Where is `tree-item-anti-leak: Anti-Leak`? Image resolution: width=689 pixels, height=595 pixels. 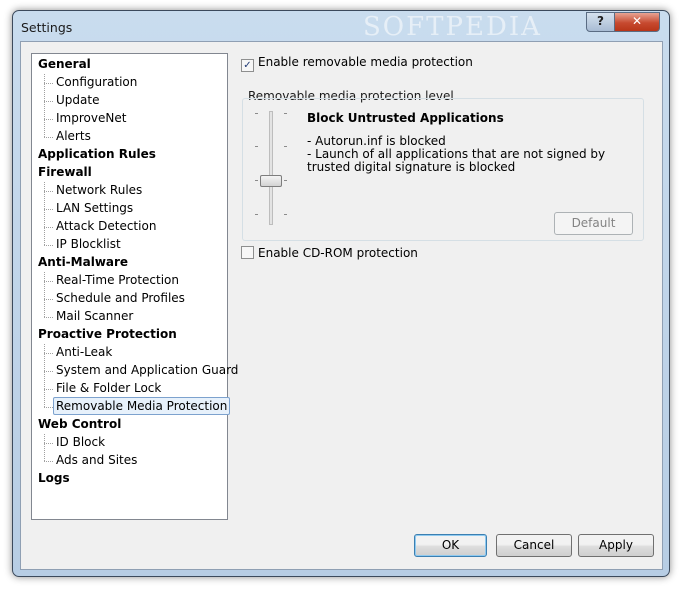
tree-item-anti-leak: Anti-Leak is located at coordinates (84, 352).